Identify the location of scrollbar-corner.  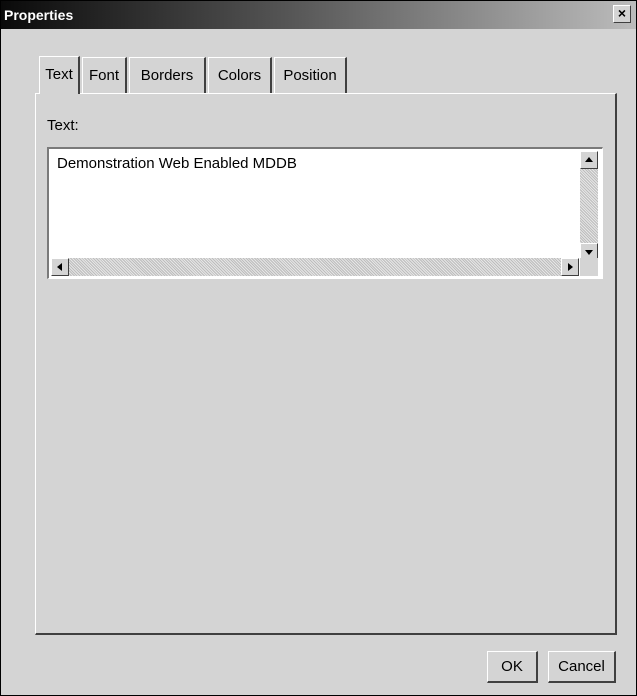
(589, 267).